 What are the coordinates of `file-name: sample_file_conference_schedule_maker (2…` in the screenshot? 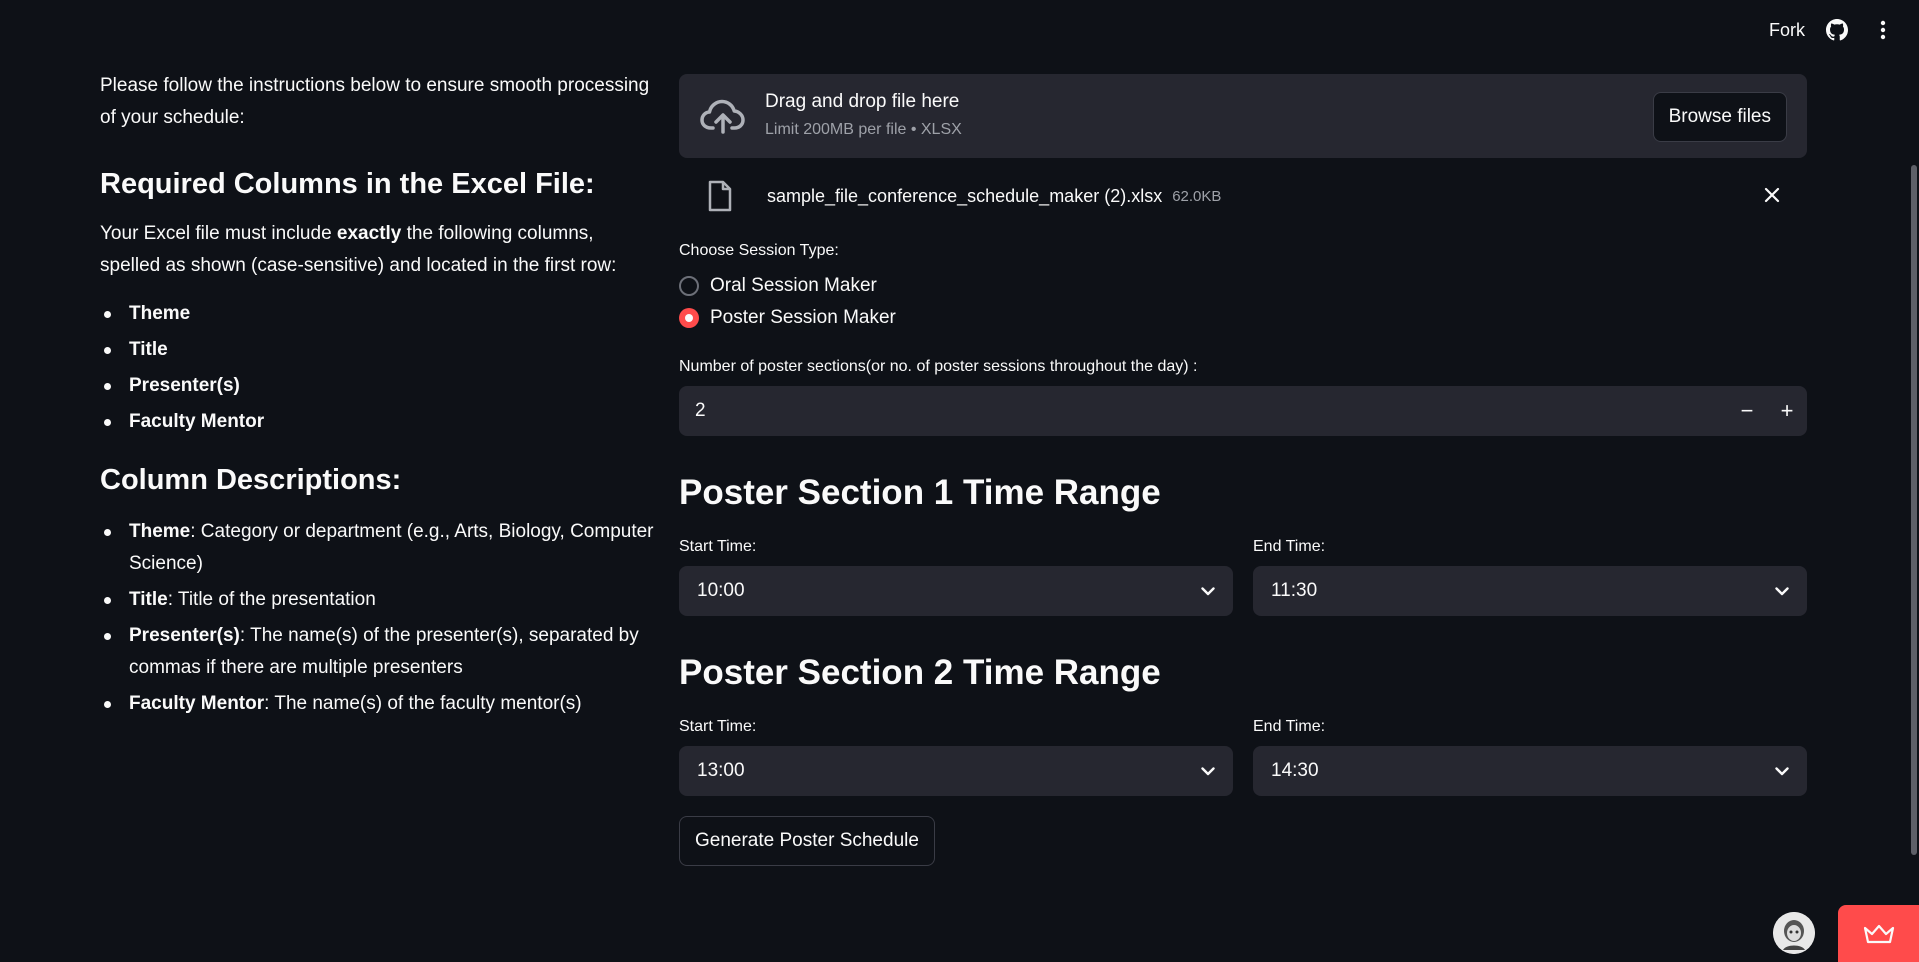 It's located at (965, 195).